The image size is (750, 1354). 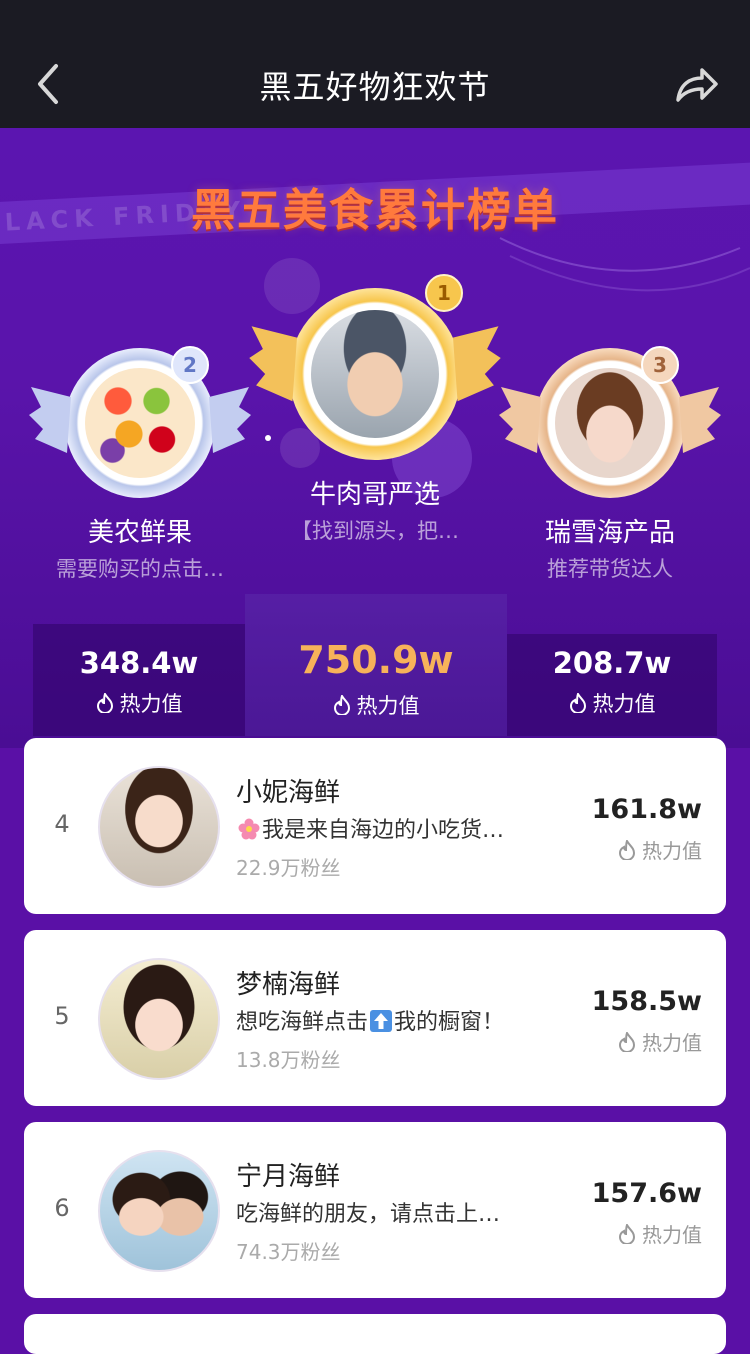 I want to click on podium-name: 牛肉哥严选, so click(x=374, y=495).